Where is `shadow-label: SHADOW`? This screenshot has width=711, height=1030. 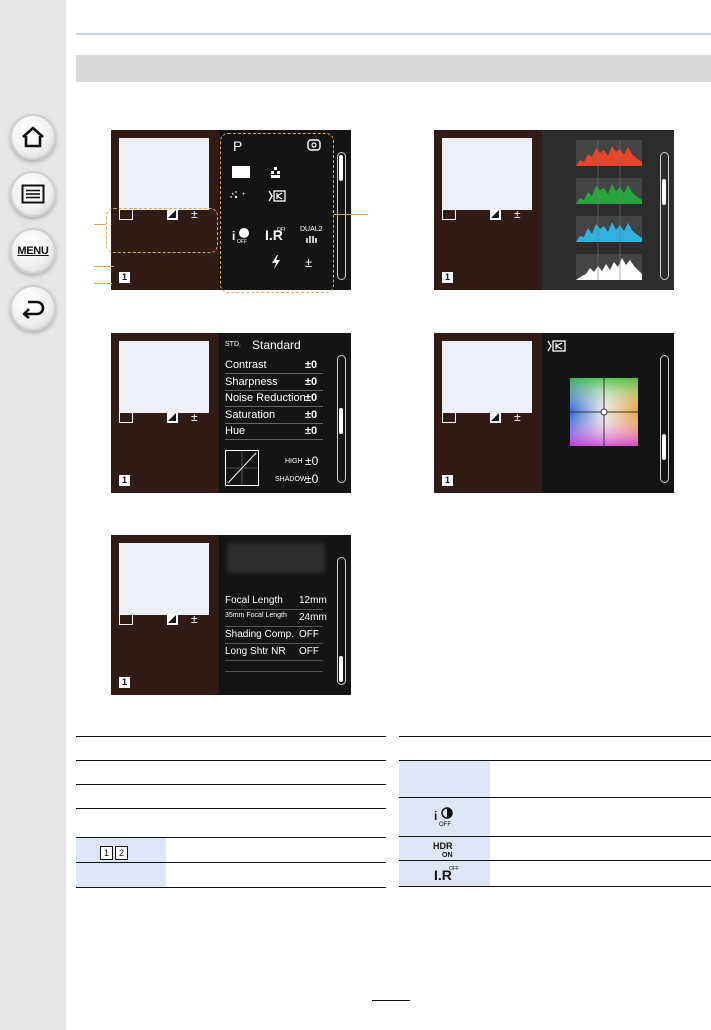
shadow-label: SHADOW is located at coordinates (291, 479).